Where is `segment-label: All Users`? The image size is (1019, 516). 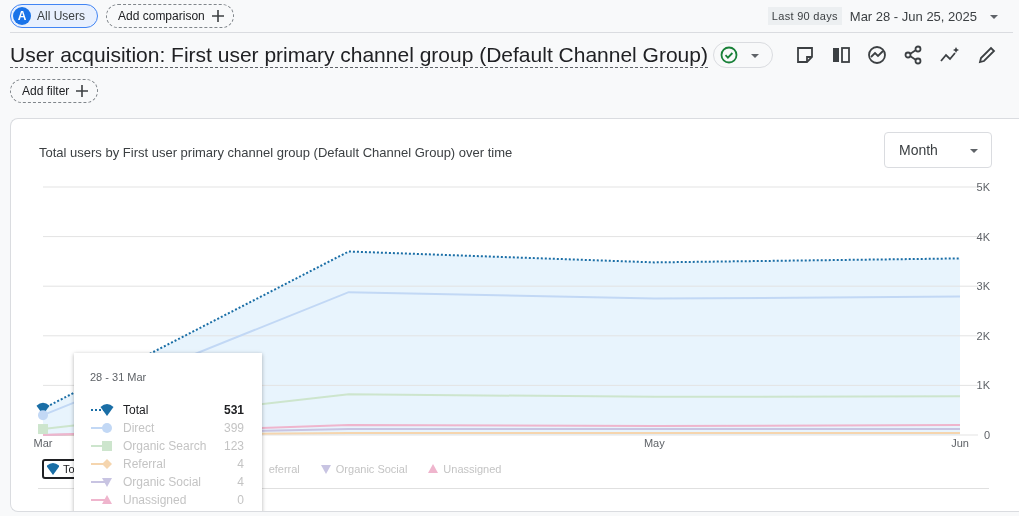
segment-label: All Users is located at coordinates (61, 16).